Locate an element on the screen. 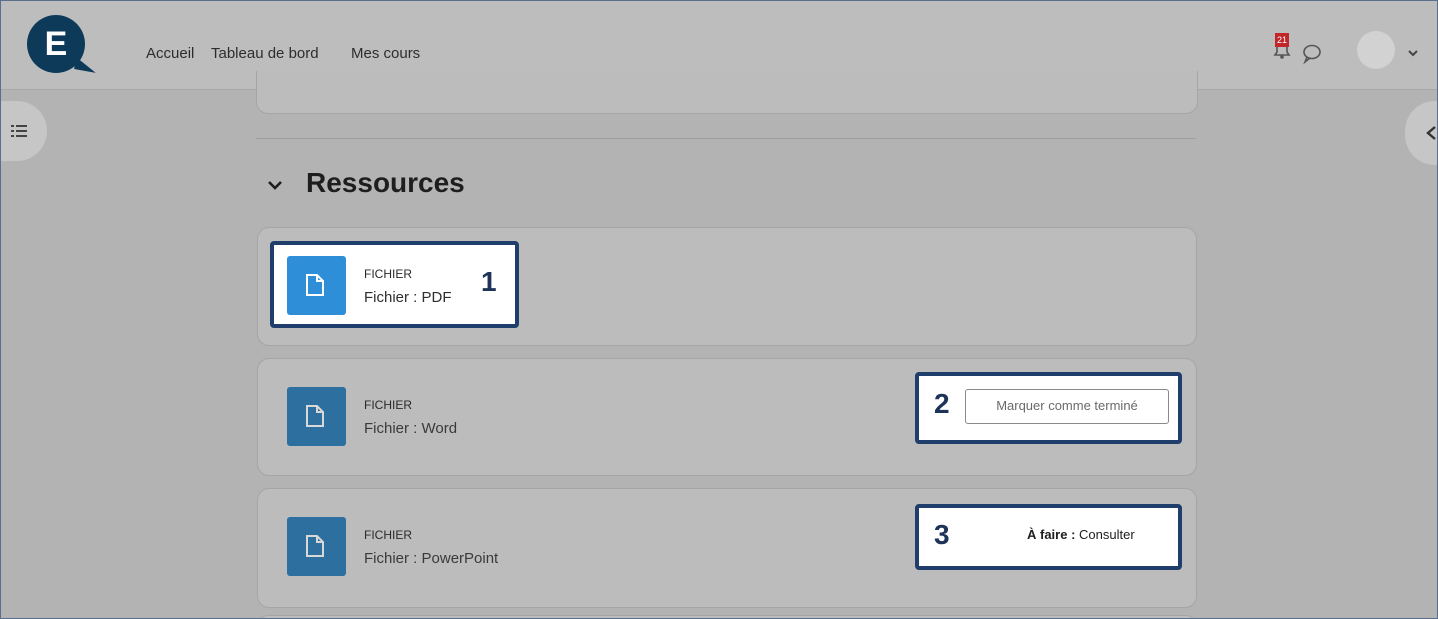 The image size is (1438, 619). next-activity-card is located at coordinates (727, 616).